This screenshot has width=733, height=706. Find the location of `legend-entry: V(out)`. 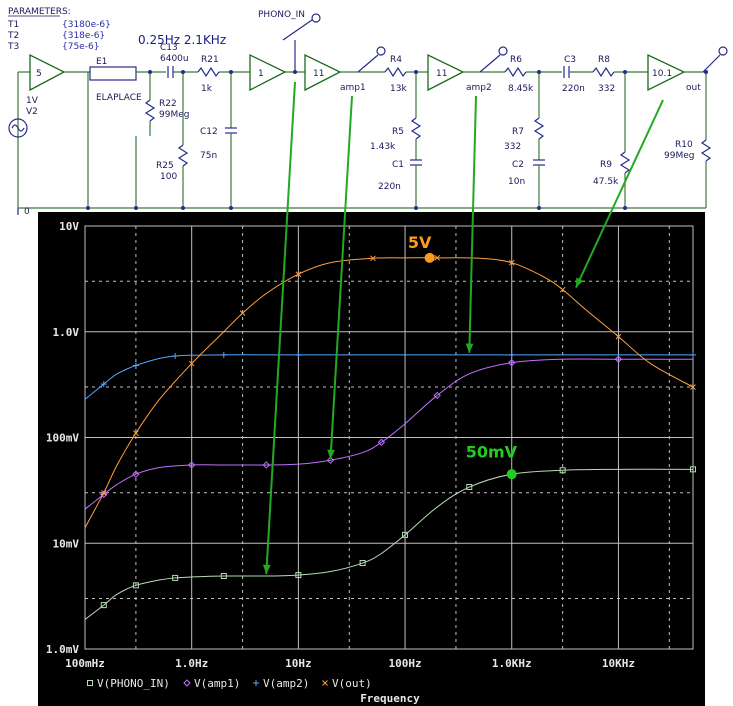

legend-entry: V(out) is located at coordinates (352, 683).